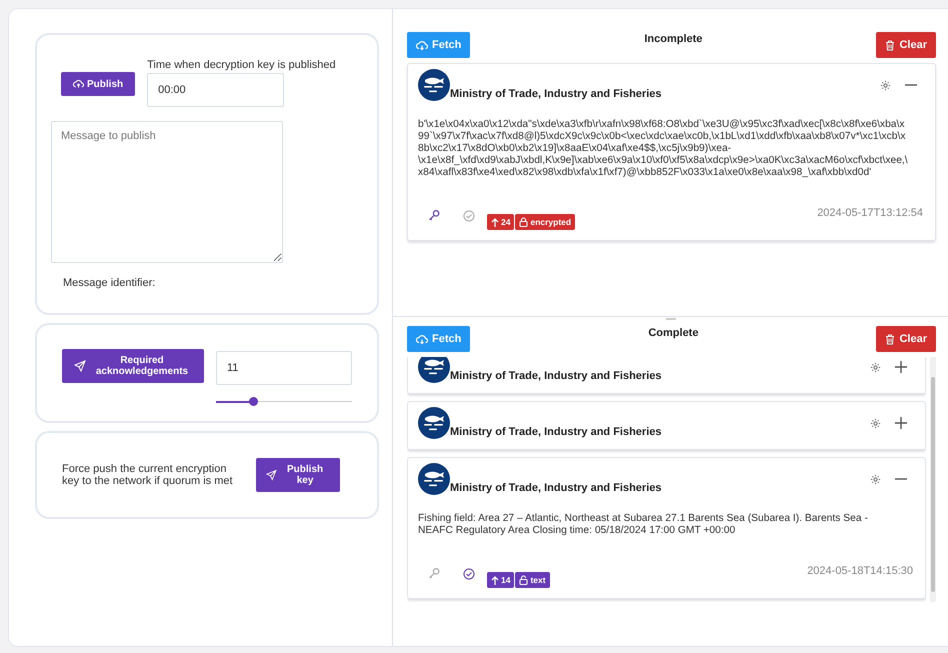  What do you see at coordinates (663, 149) in the screenshot?
I see `message-body: b'\x1e\x04x\xa0\x12\xda"s\xde\xa3\xfb\r\xafn\x98\xf68:O8\xbd`\xe3U@\x95\xc3f\xad\xec[\x8c\x8f\xe6\xba\x99`\x97\x7f\xac\x7f\xd8@l)5\xdcX9c\x9c\x0b<\xec\xdc\xae\xc0b,\x1bL\xd1\xdd\xfb\xaa\xb8\x07v*\xc1\xcb\x8b\xc2\x17\x8dO\xb0\xb2\x19]\x8aaE\x04\xaf\xe4$$,\xc5j\x9b9)\xea-\x1e\x8f_\xfd\xd9\xabJ\xbdl,K\x9e]\xab\xe6\x9a\x10\xf0\xf5\x8a\xdcp\x9e>\xa0K\xc3a\xacM6o\xcf\xbct\xee,\x84\xafl\x83f\xe4\xed\x82\x98\xdb\xfa\x1f\xf7)@\xbb852F\x033\x1a\xe0\x8e\xaa\x98_\xaf\xbb\xd0d'` at bounding box center [663, 149].